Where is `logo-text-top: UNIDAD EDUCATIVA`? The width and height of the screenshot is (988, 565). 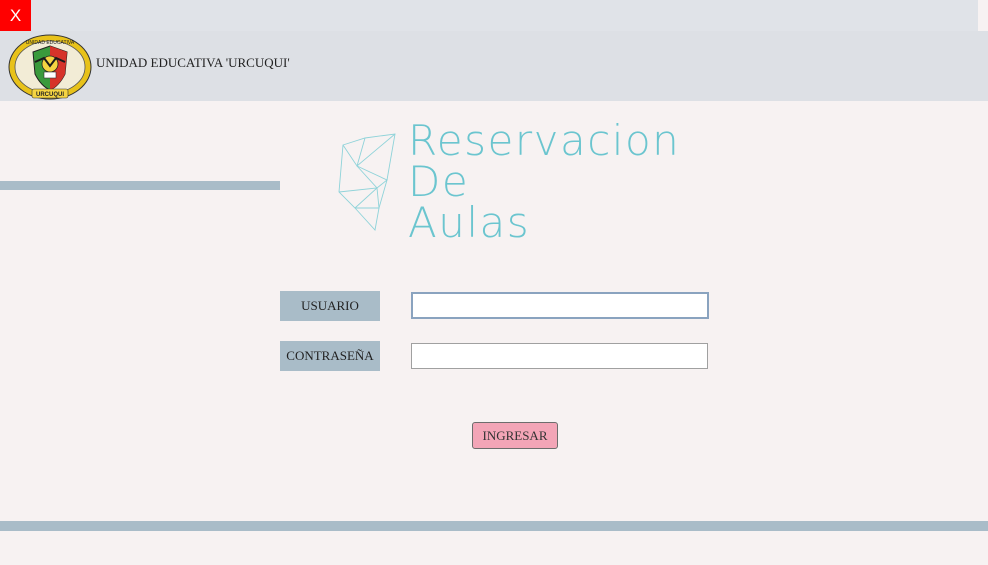 logo-text-top: UNIDAD EDUCATIVA is located at coordinates (50, 43).